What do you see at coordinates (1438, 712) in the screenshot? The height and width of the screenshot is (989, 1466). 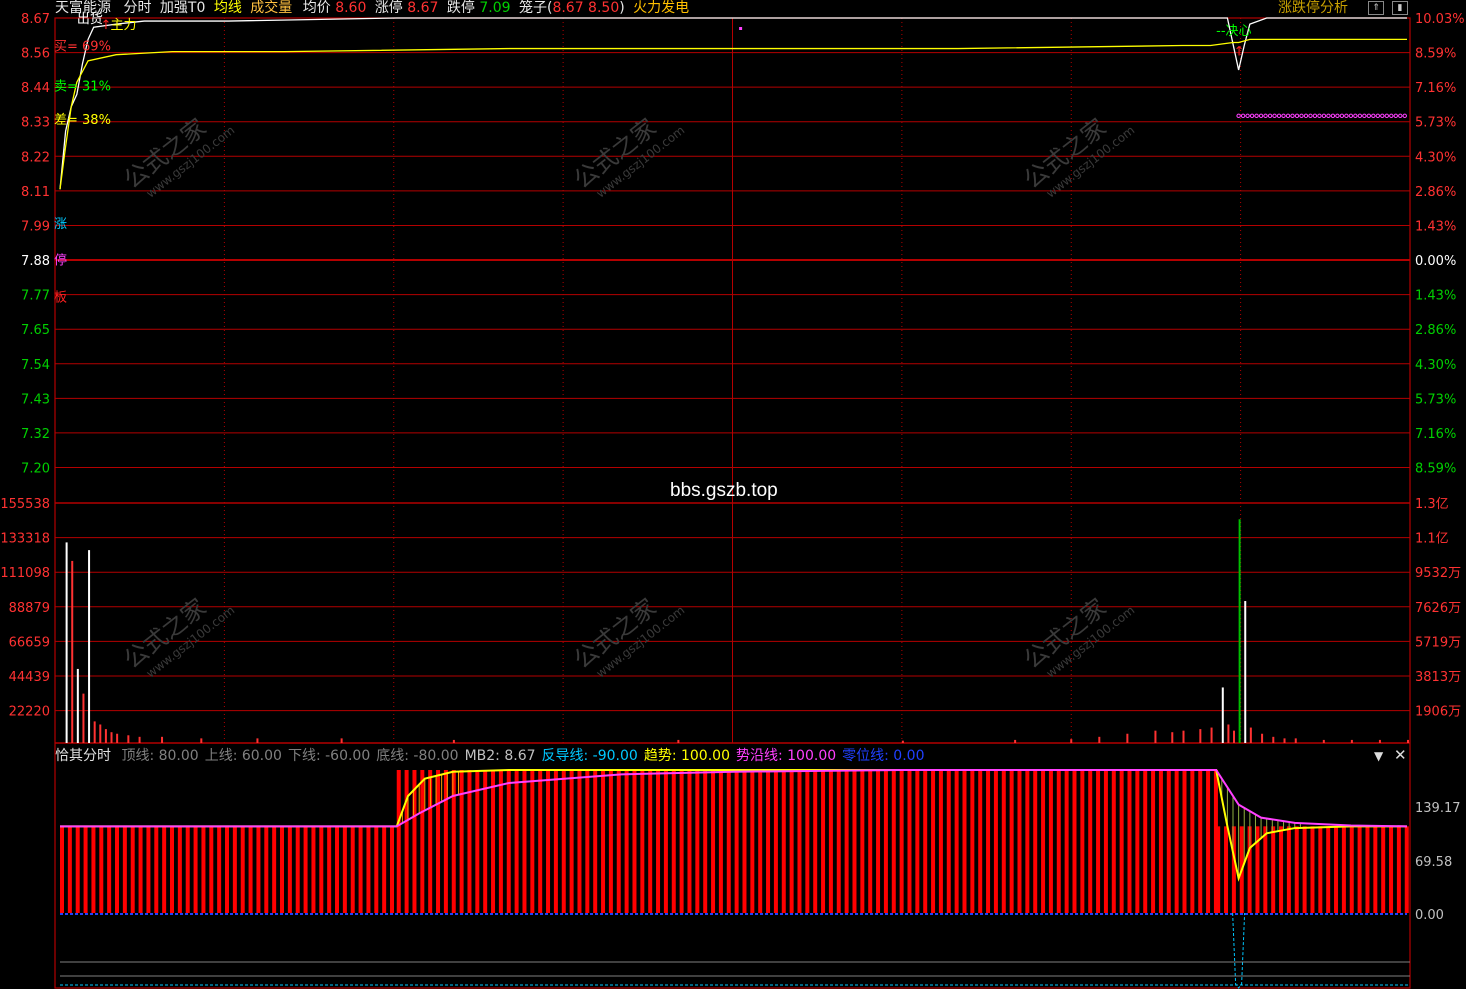 I see `amount-tick-label: 1906万` at bounding box center [1438, 712].